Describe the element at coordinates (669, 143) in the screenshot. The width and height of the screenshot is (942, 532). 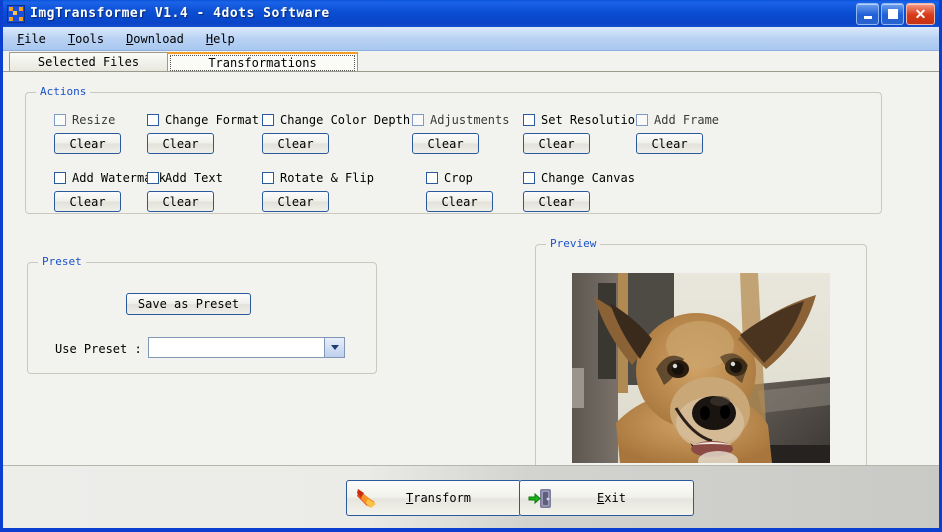
I see `clear-button-add-frame: Clear` at that location.